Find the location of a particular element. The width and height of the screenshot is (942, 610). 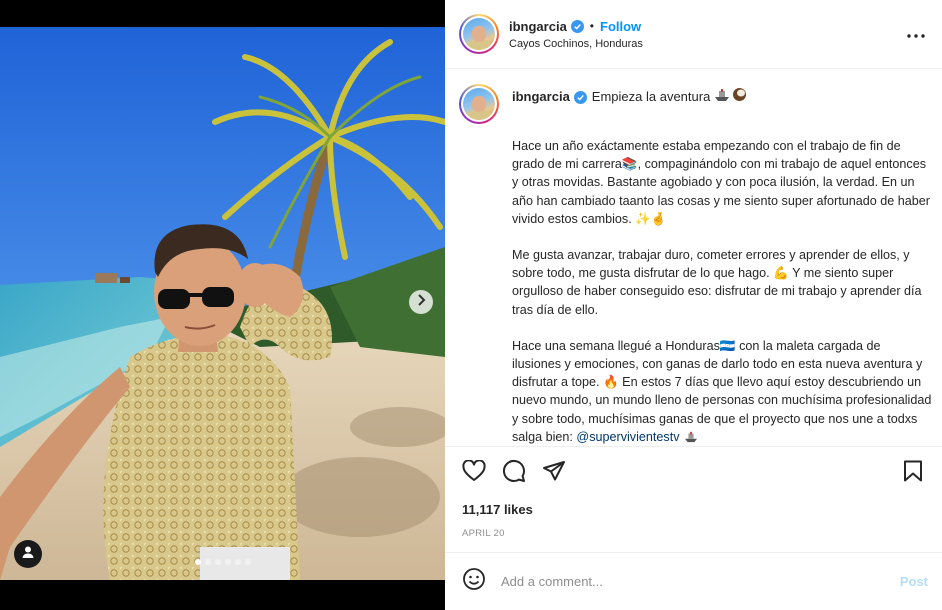

comment-button is located at coordinates (514, 473).